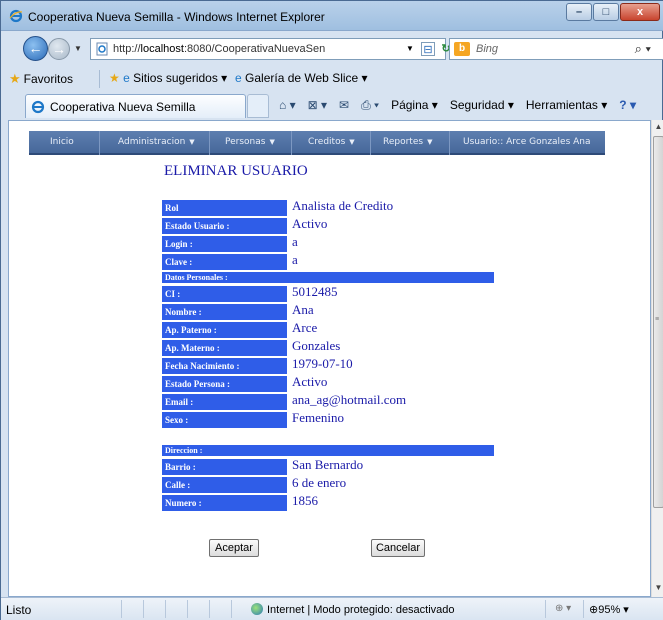 This screenshot has width=663, height=620. What do you see at coordinates (566, 105) in the screenshot?
I see `tools-menu: Herramientas ▾` at bounding box center [566, 105].